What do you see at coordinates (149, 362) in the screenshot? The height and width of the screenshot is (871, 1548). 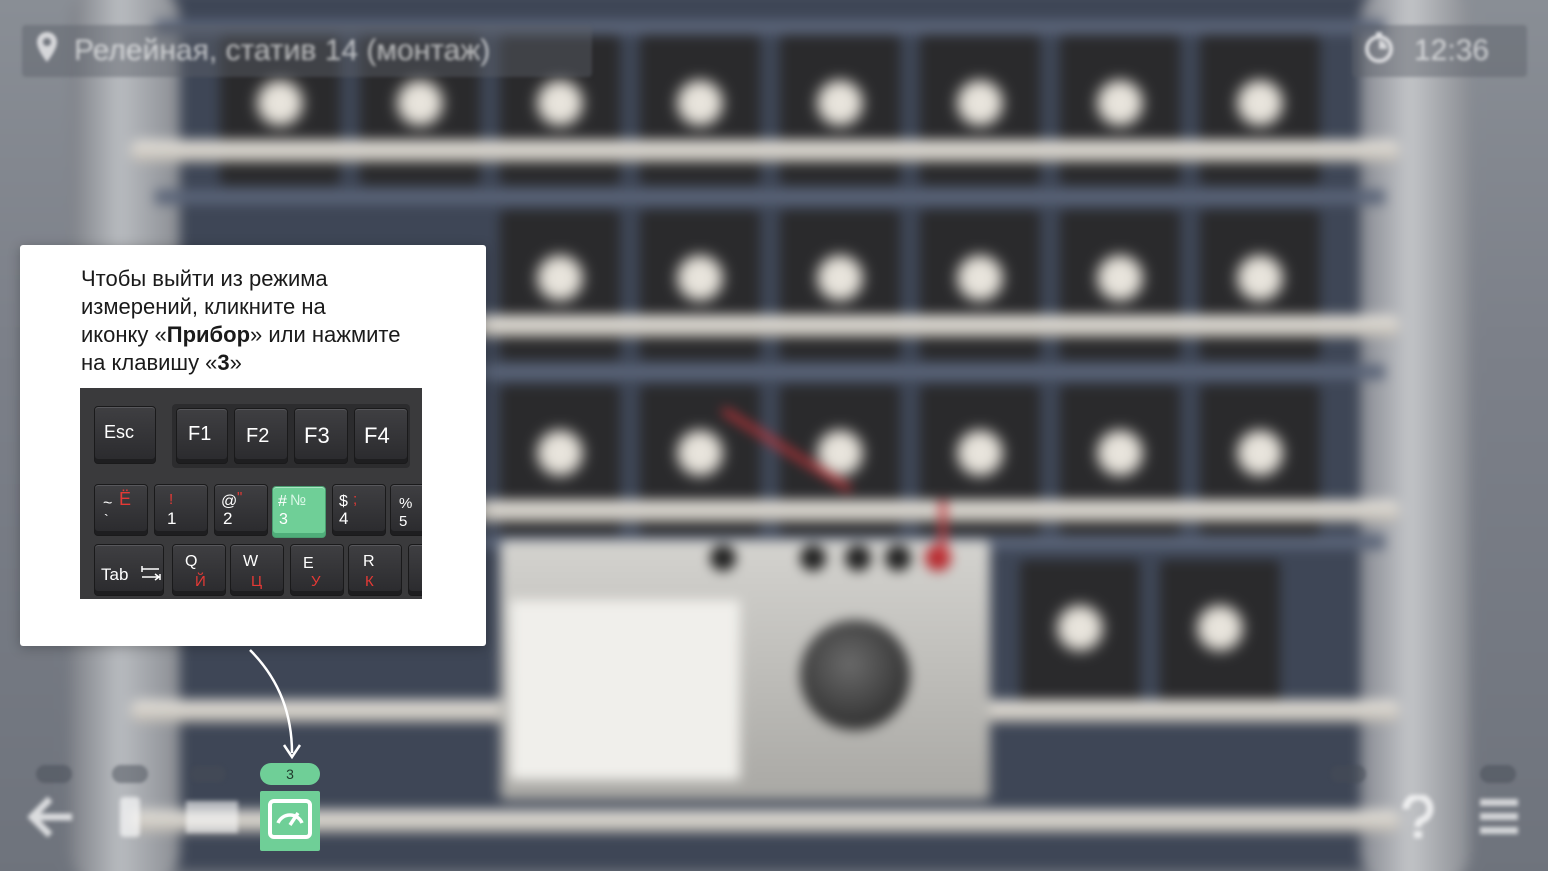 I see `tutorial-line: на клавишу «` at bounding box center [149, 362].